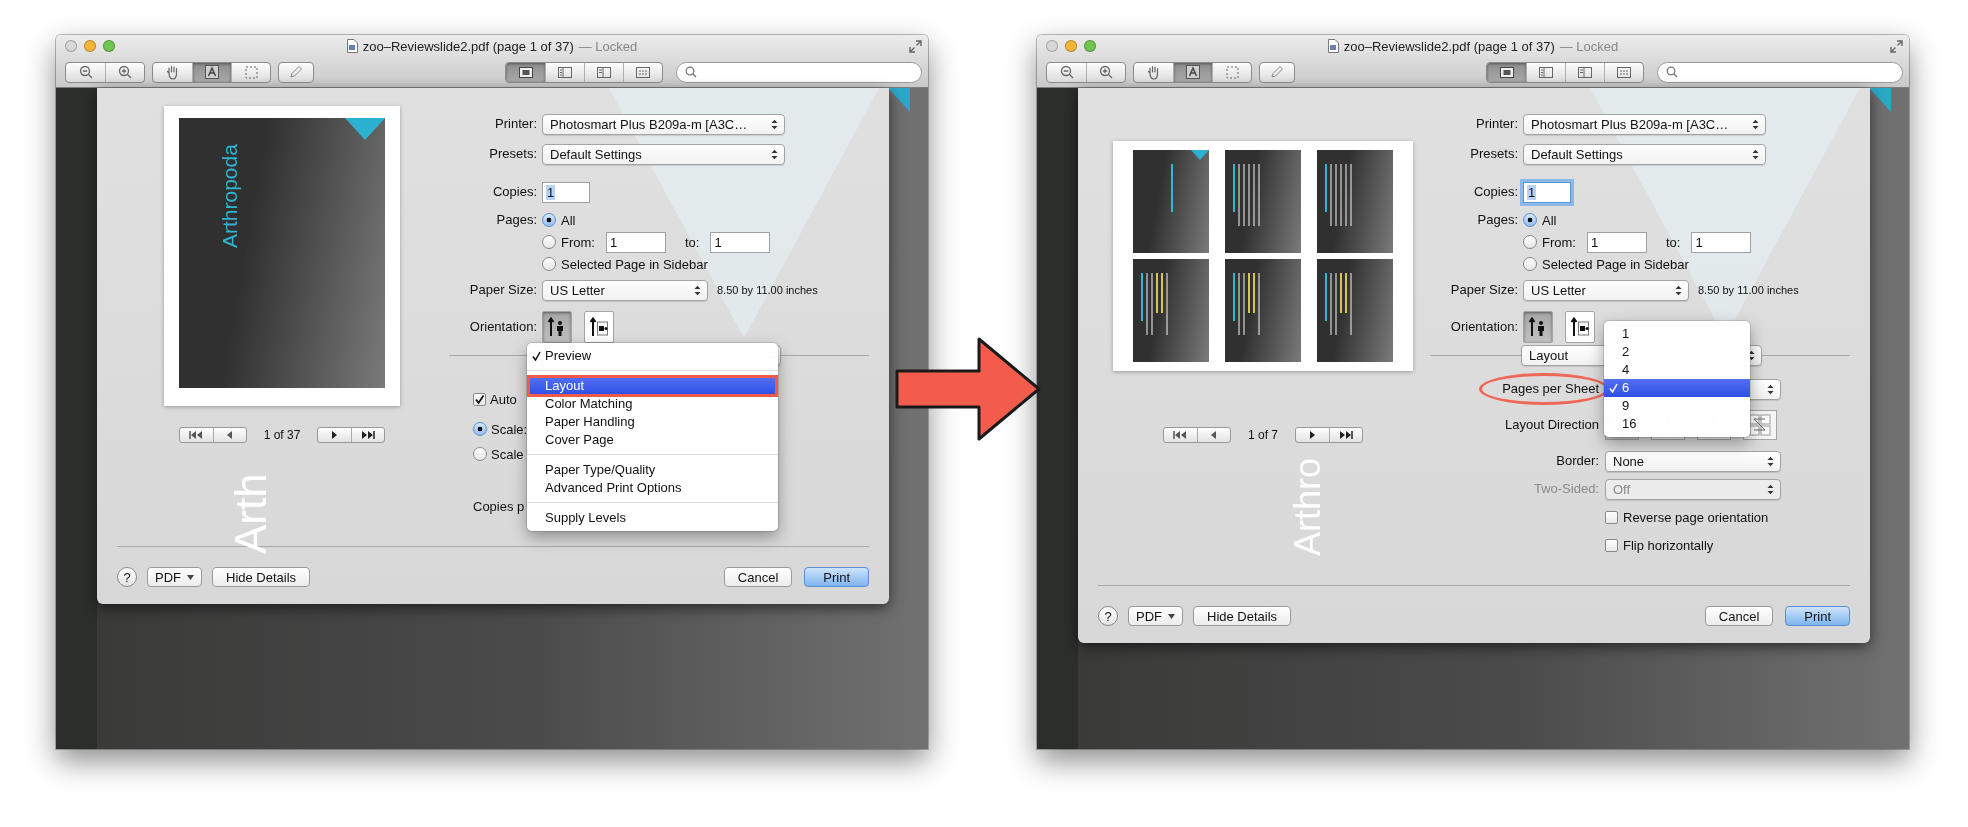  What do you see at coordinates (1677, 388) in the screenshot?
I see `menu-item: 6` at bounding box center [1677, 388].